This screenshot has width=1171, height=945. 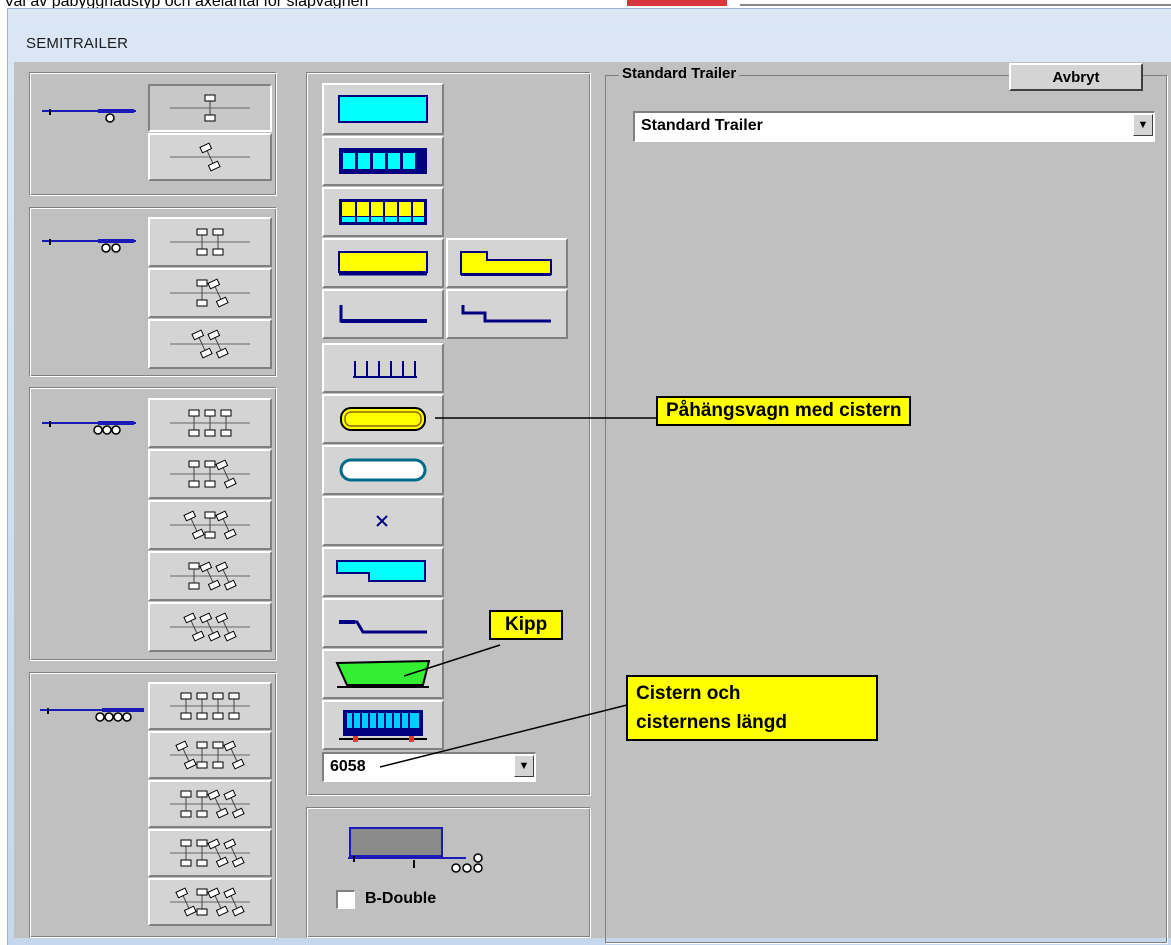 I want to click on body-stepdeck-button, so click(x=507, y=314).